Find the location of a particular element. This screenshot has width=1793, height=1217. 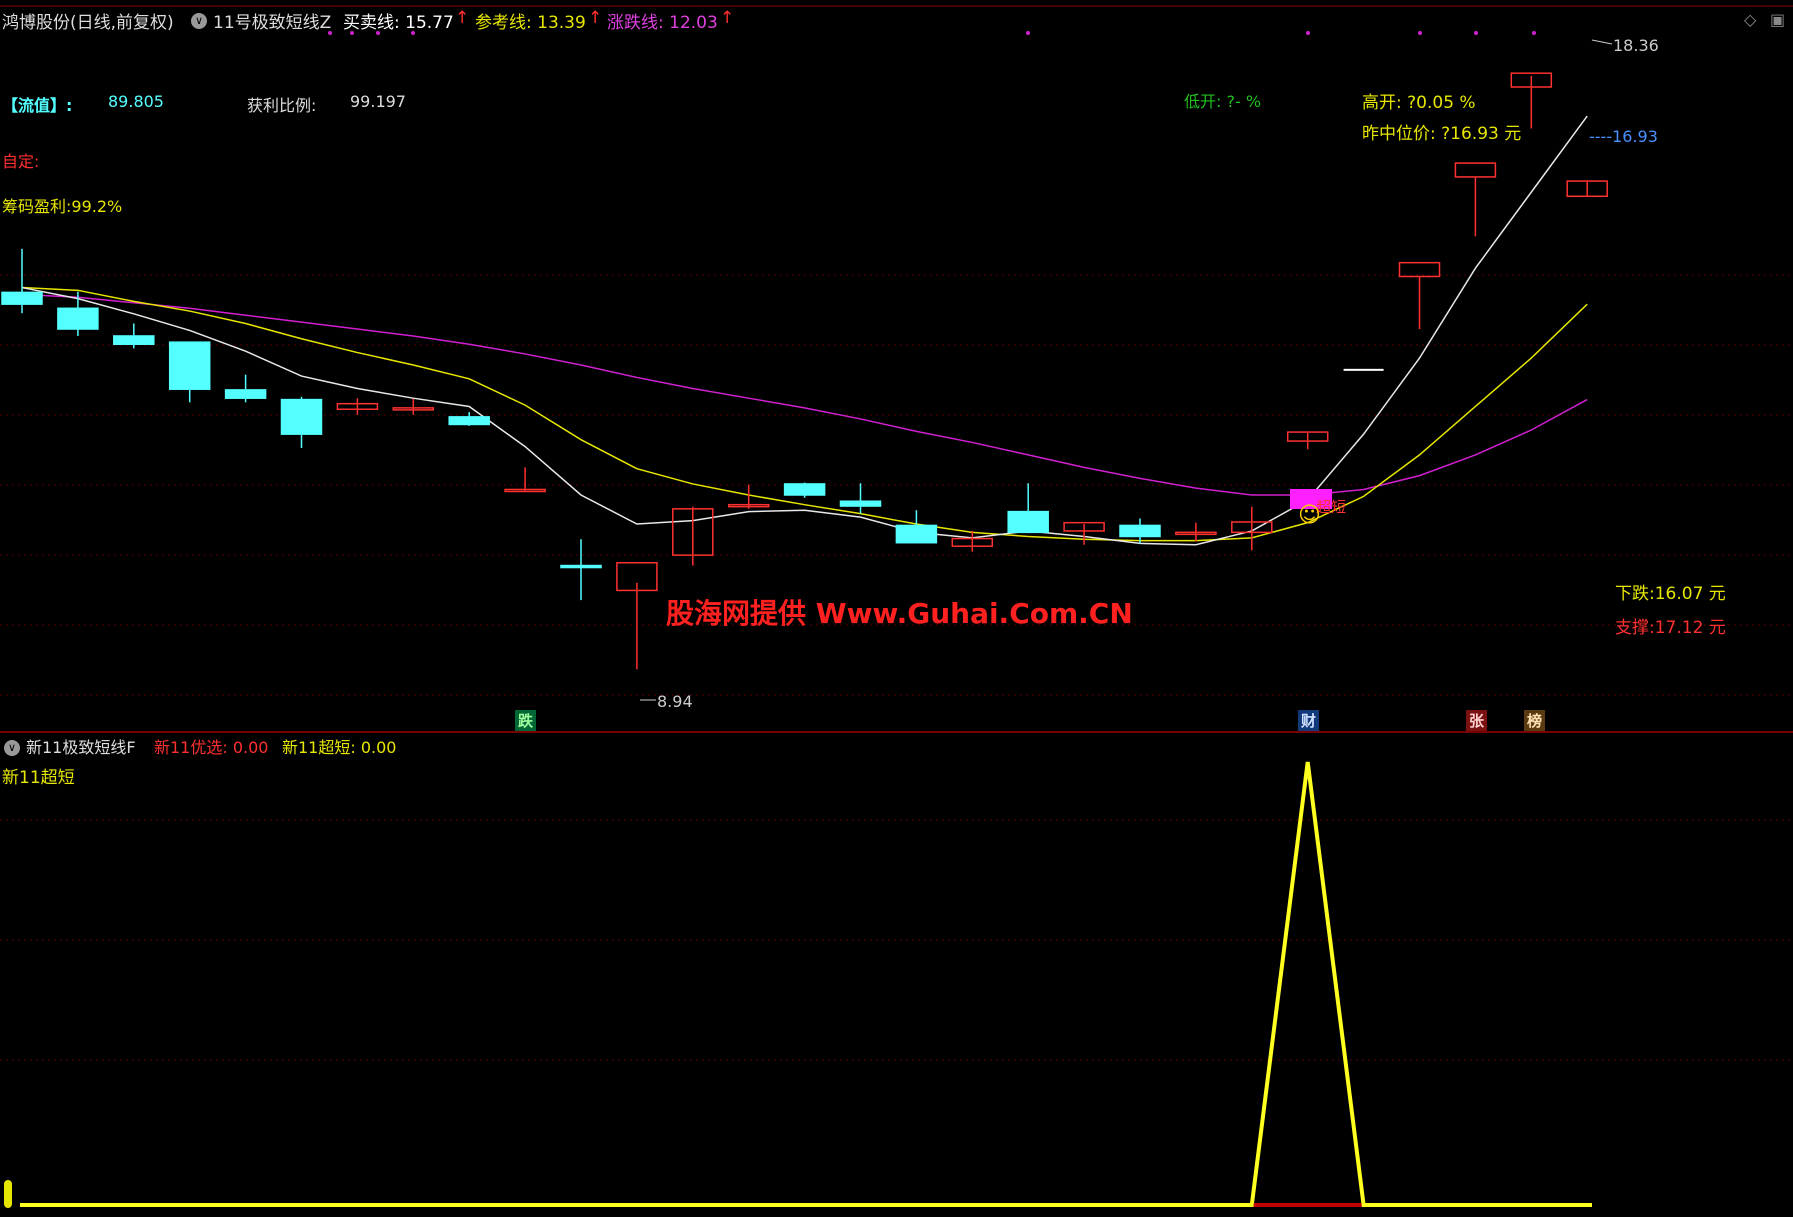

low-open: 低开: ?- % is located at coordinates (1223, 101).